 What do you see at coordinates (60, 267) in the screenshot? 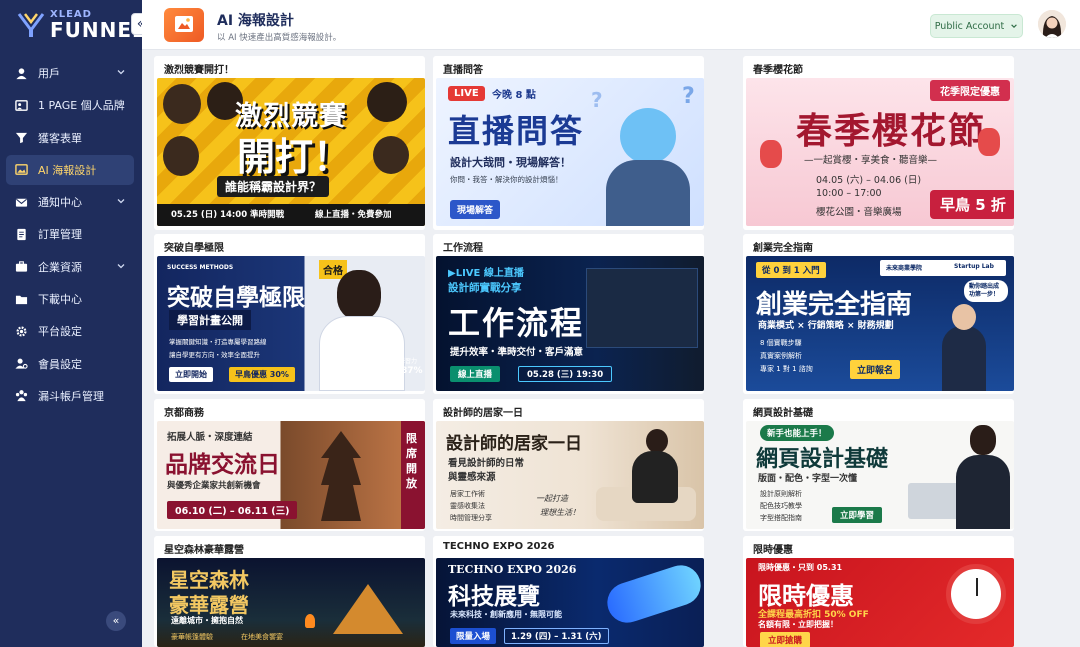
I see `sidebar-item-label: 企業資源` at bounding box center [60, 267].